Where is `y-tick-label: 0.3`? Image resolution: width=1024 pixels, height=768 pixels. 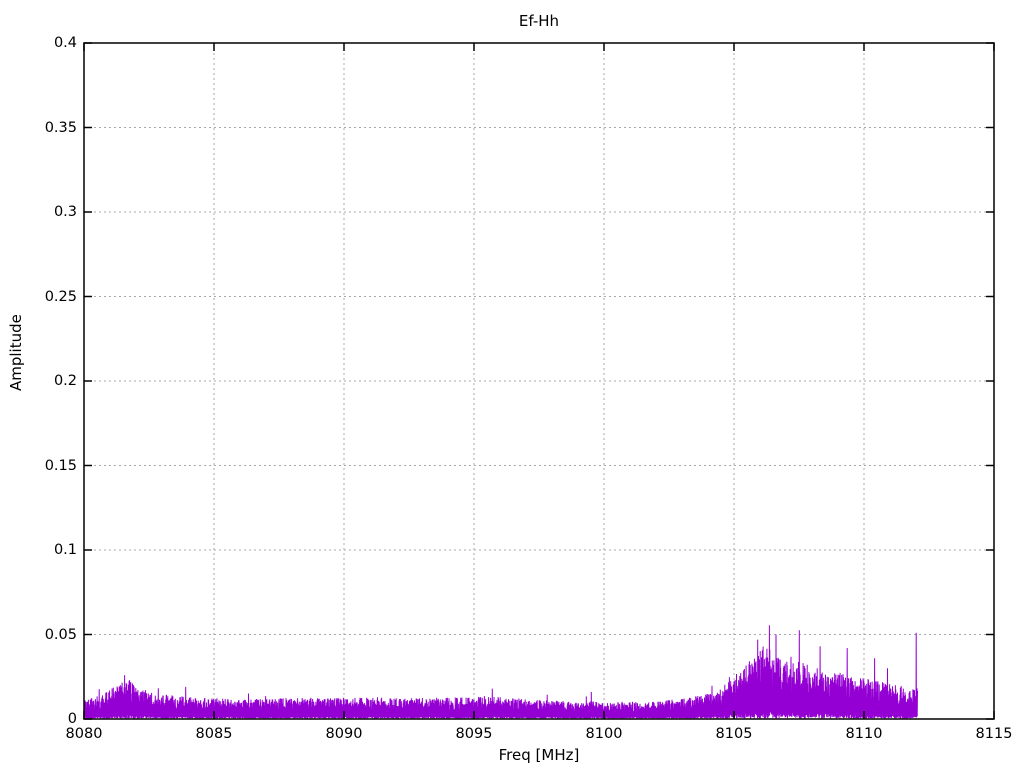 y-tick-label: 0.3 is located at coordinates (65, 212).